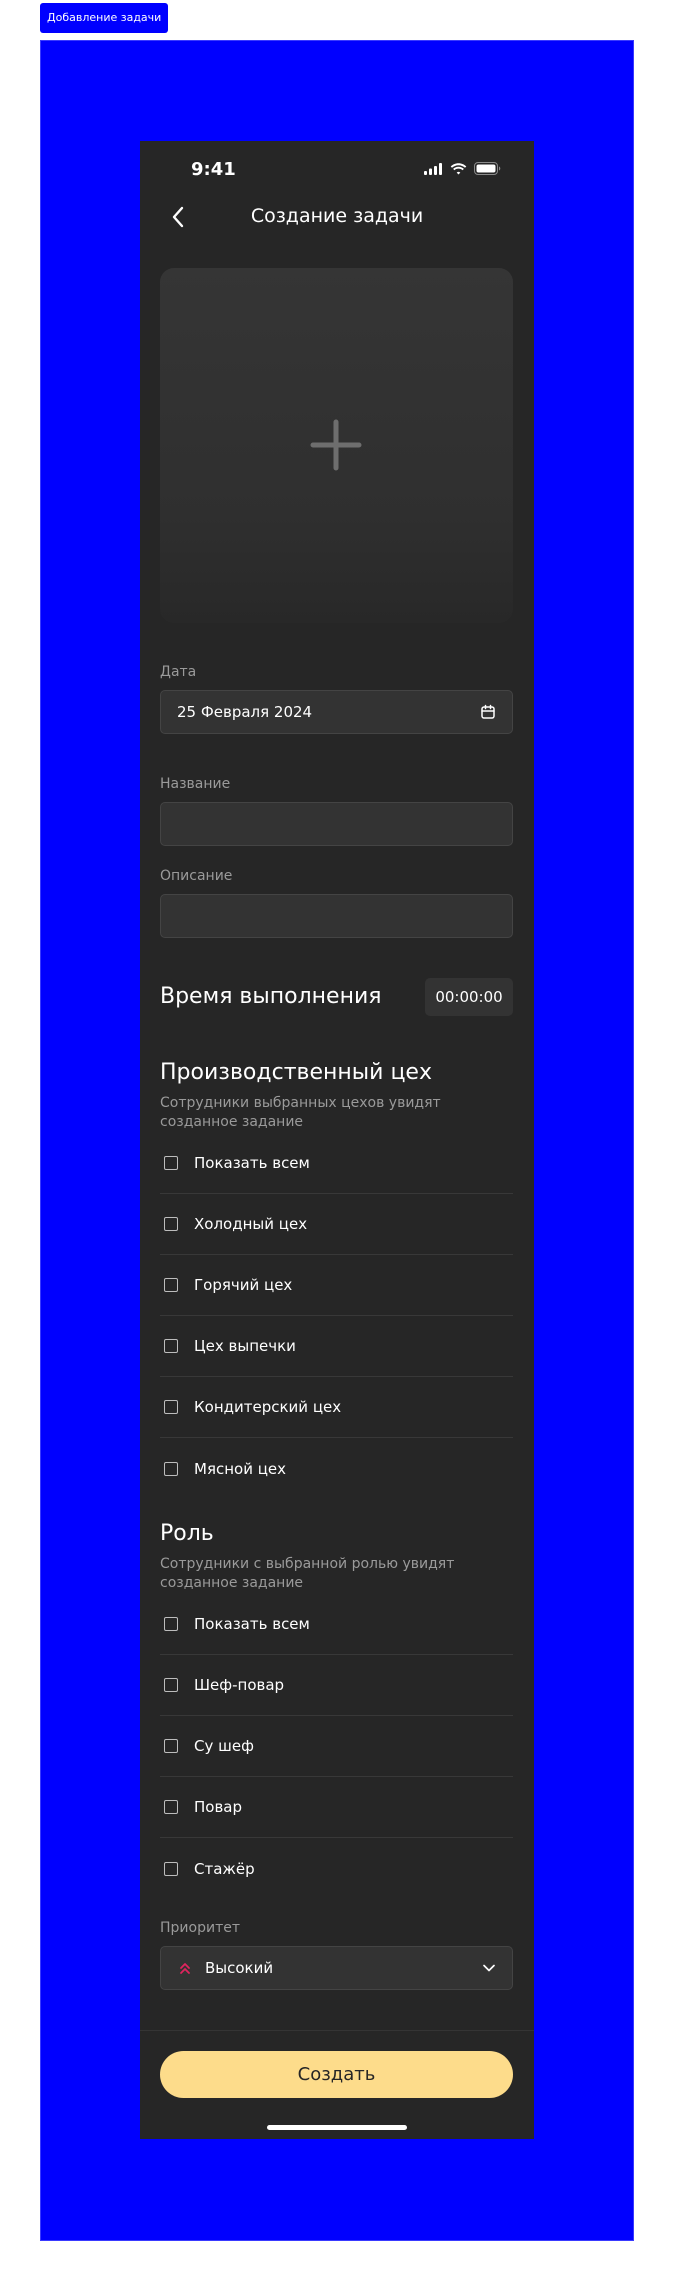  What do you see at coordinates (336, 1163) in the screenshot?
I see `workshop-checkbox-row: Показать всем` at bounding box center [336, 1163].